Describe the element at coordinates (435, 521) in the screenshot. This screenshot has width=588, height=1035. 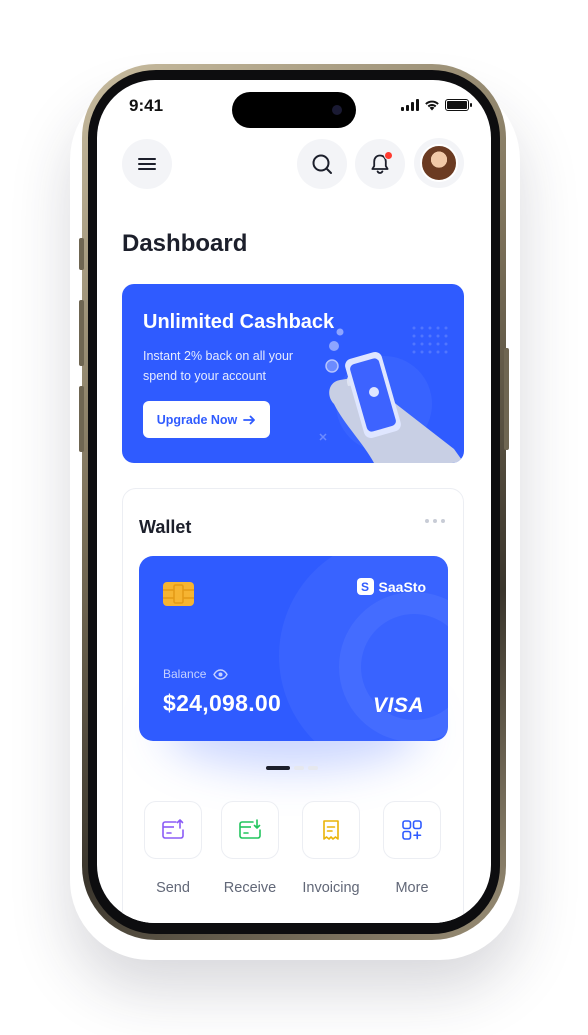
I see `more-options-icon` at that location.